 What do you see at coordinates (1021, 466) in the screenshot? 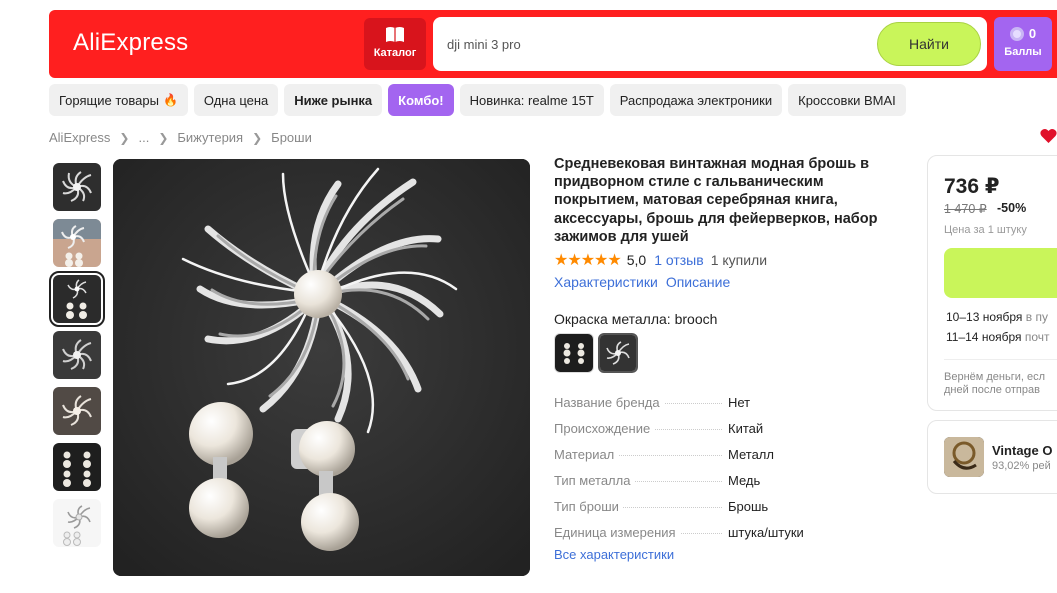
I see `store-rating: 93,02% рей` at bounding box center [1021, 466].